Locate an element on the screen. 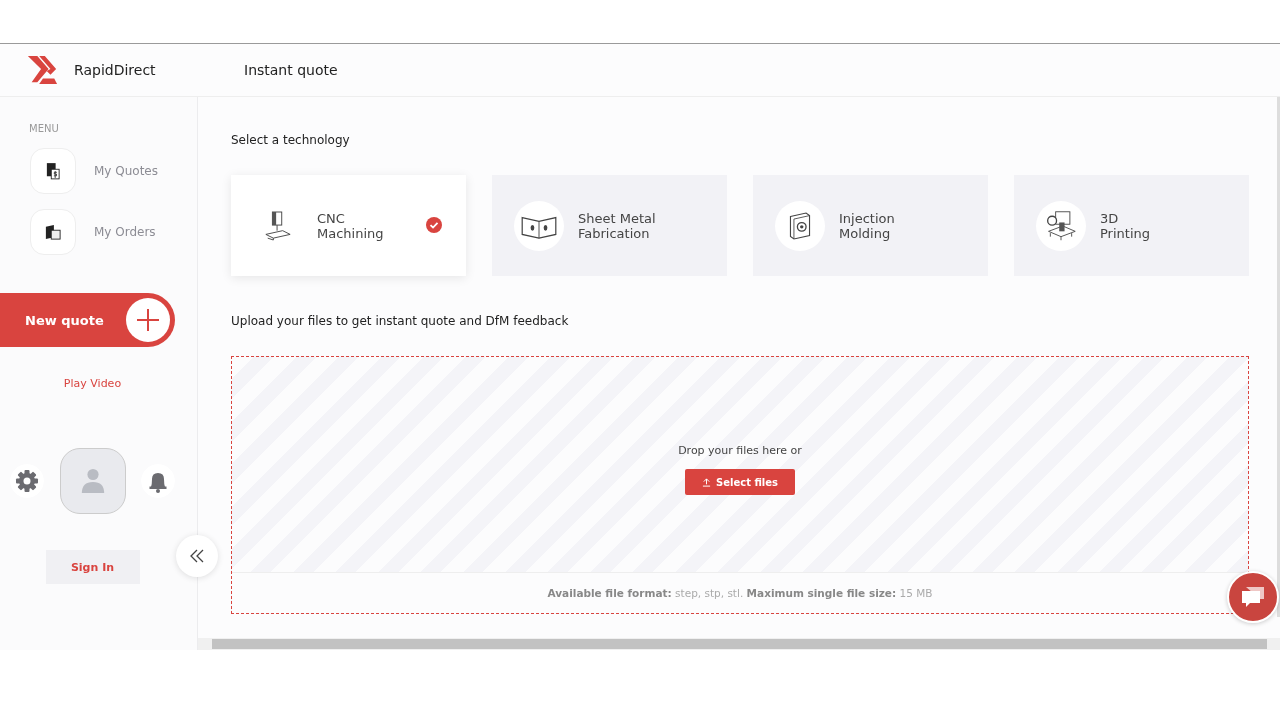  box-icon is located at coordinates (53, 232).